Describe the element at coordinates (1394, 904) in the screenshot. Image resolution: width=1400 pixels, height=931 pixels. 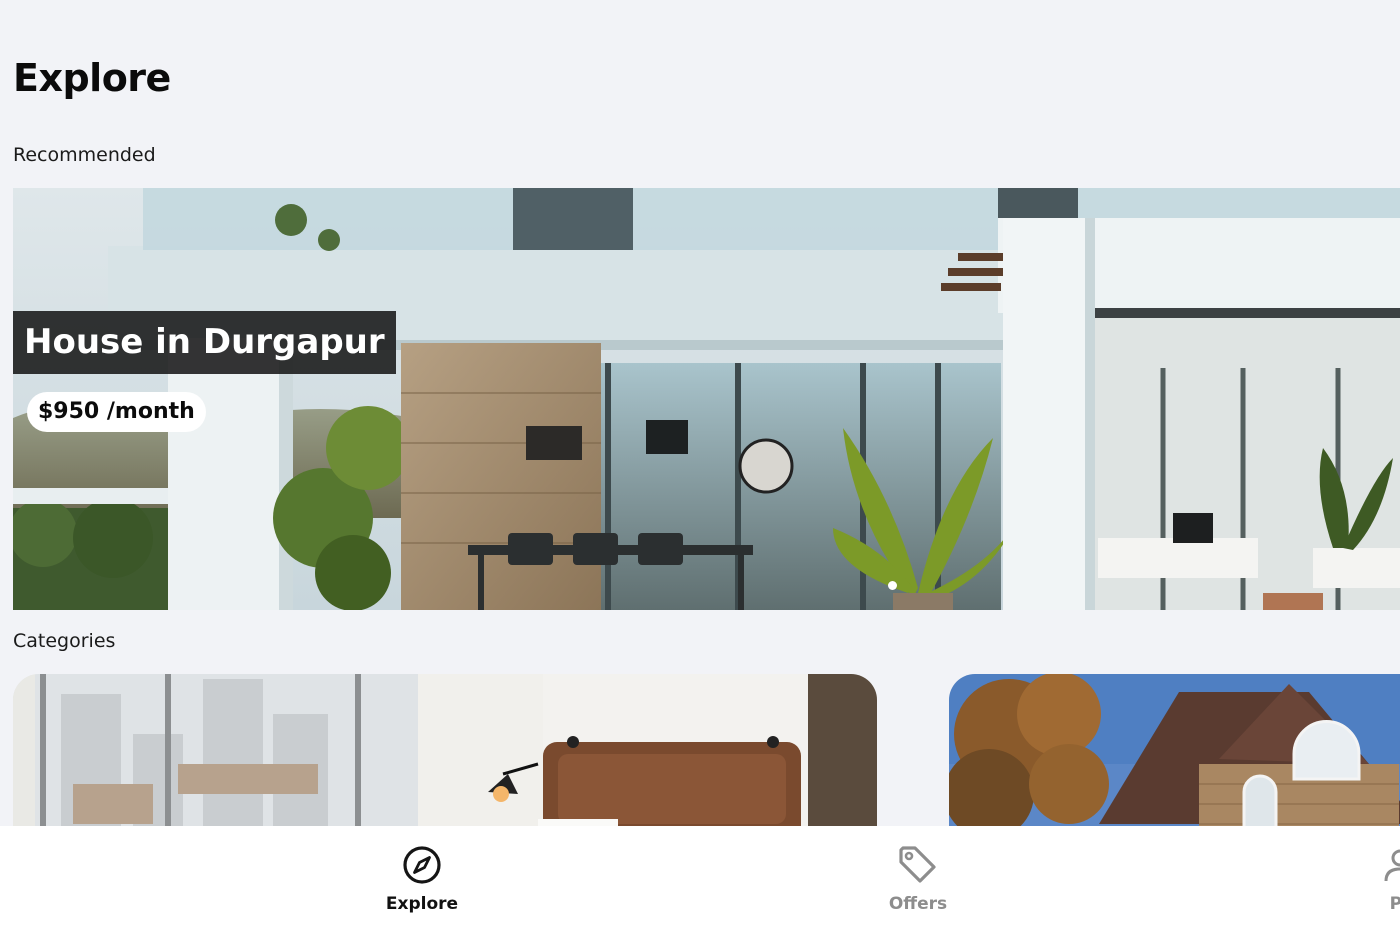
I see `nav-label-profile: Pr` at that location.